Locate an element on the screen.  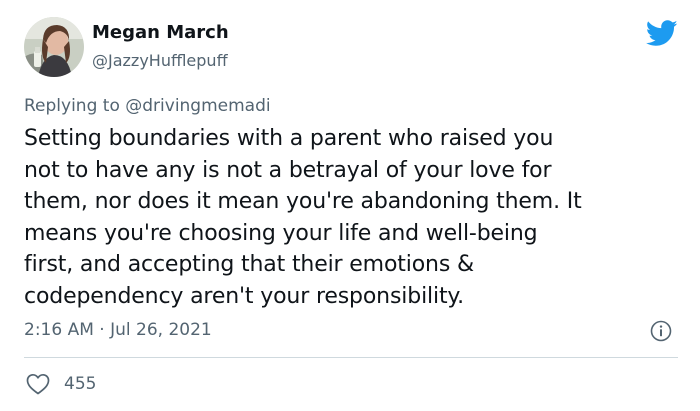
author-avatar is located at coordinates (54, 47).